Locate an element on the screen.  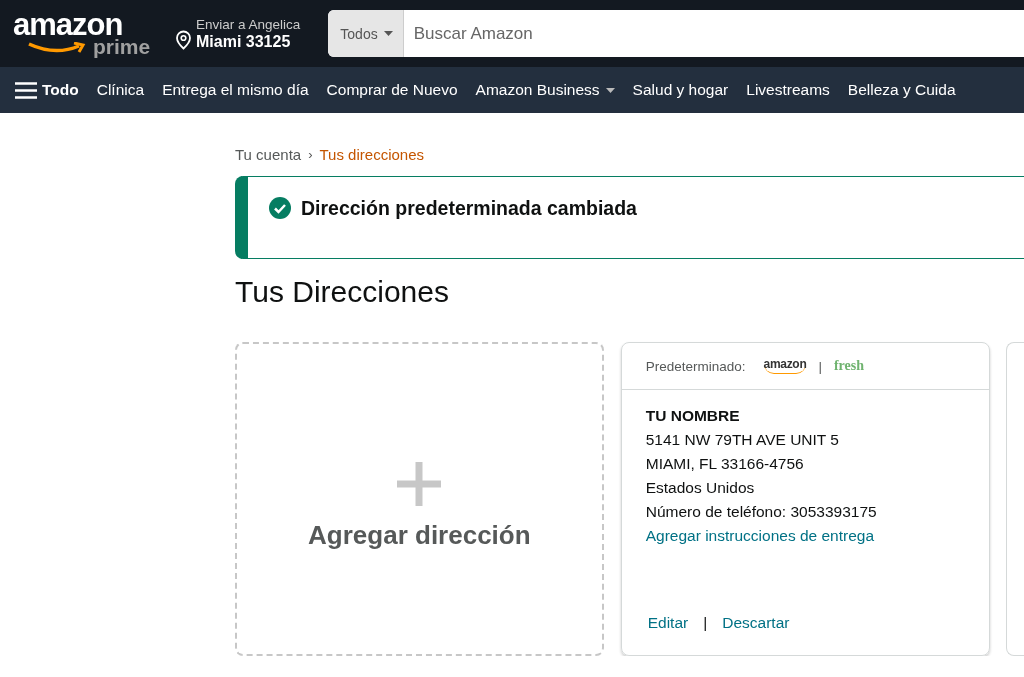
deliver-to-label: Enviar a Angelica is located at coordinates (248, 24).